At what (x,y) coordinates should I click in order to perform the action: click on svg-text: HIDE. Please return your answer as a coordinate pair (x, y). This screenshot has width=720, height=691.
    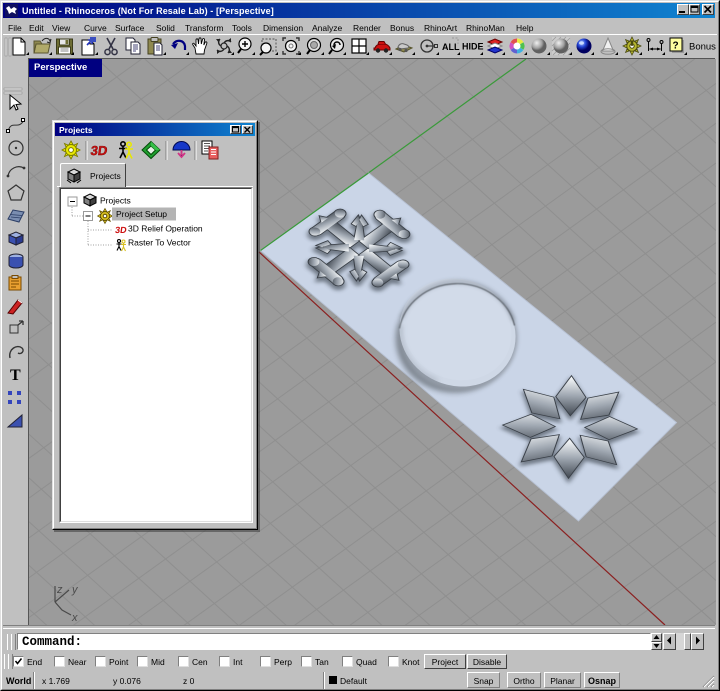
    Looking at the image, I should click on (473, 47).